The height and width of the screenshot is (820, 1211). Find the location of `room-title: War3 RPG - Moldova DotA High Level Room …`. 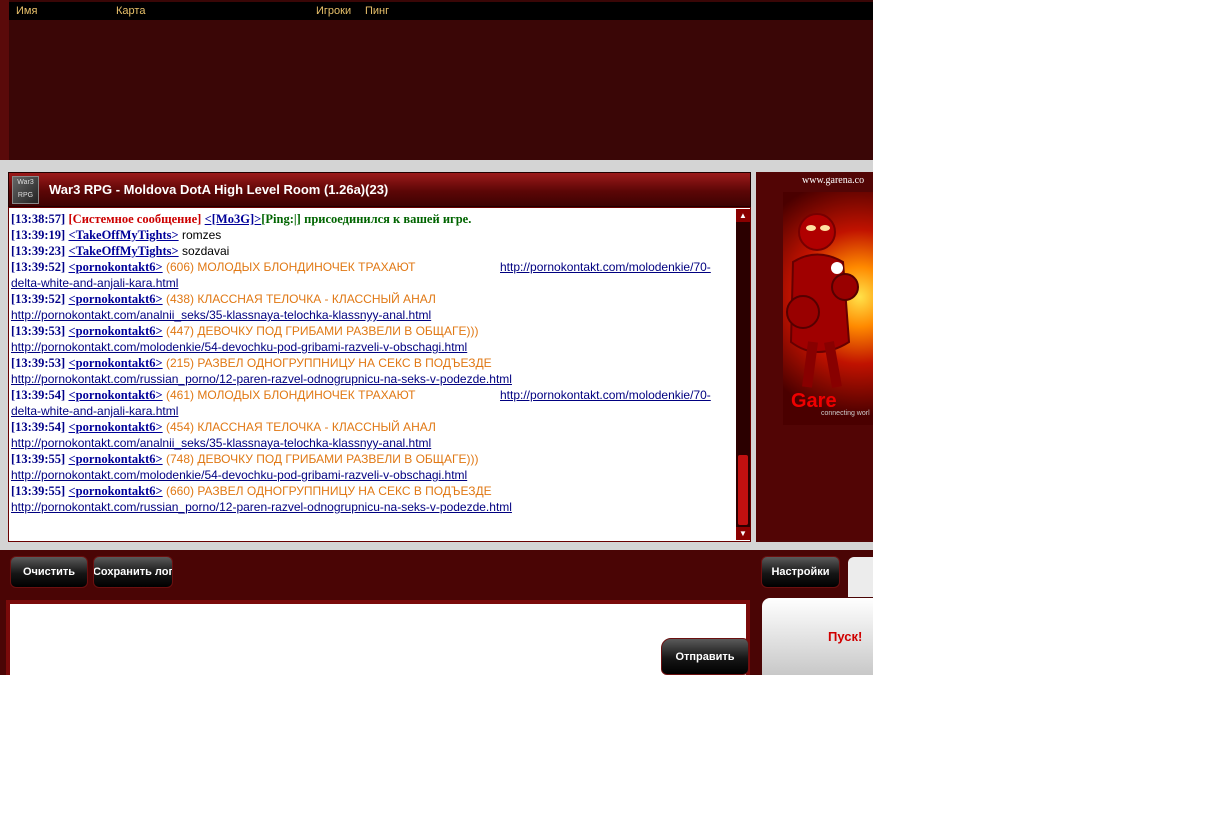

room-title: War3 RPG - Moldova DotA High Level Room … is located at coordinates (219, 189).